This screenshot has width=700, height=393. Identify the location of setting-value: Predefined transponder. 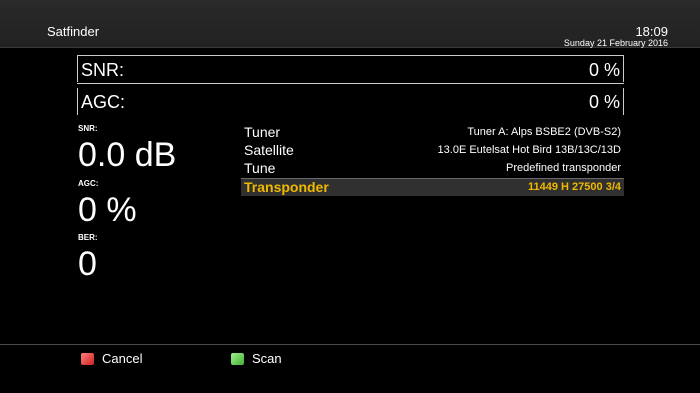
(563, 168).